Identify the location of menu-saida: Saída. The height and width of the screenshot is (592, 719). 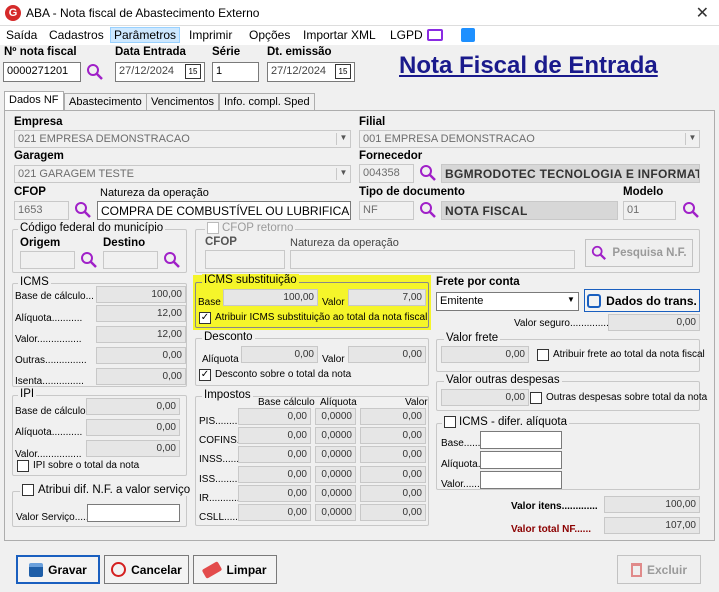
(21, 35).